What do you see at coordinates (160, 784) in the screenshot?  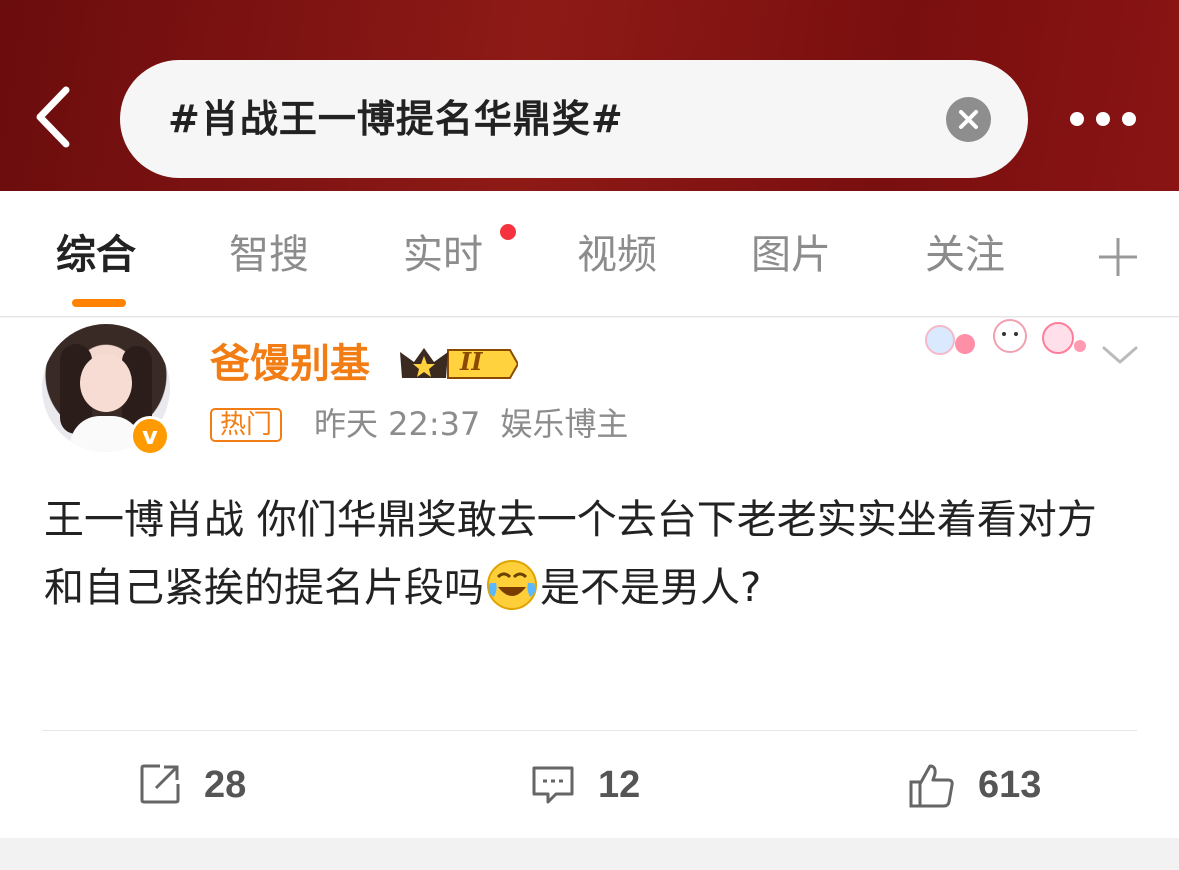 I see `repost-icon` at bounding box center [160, 784].